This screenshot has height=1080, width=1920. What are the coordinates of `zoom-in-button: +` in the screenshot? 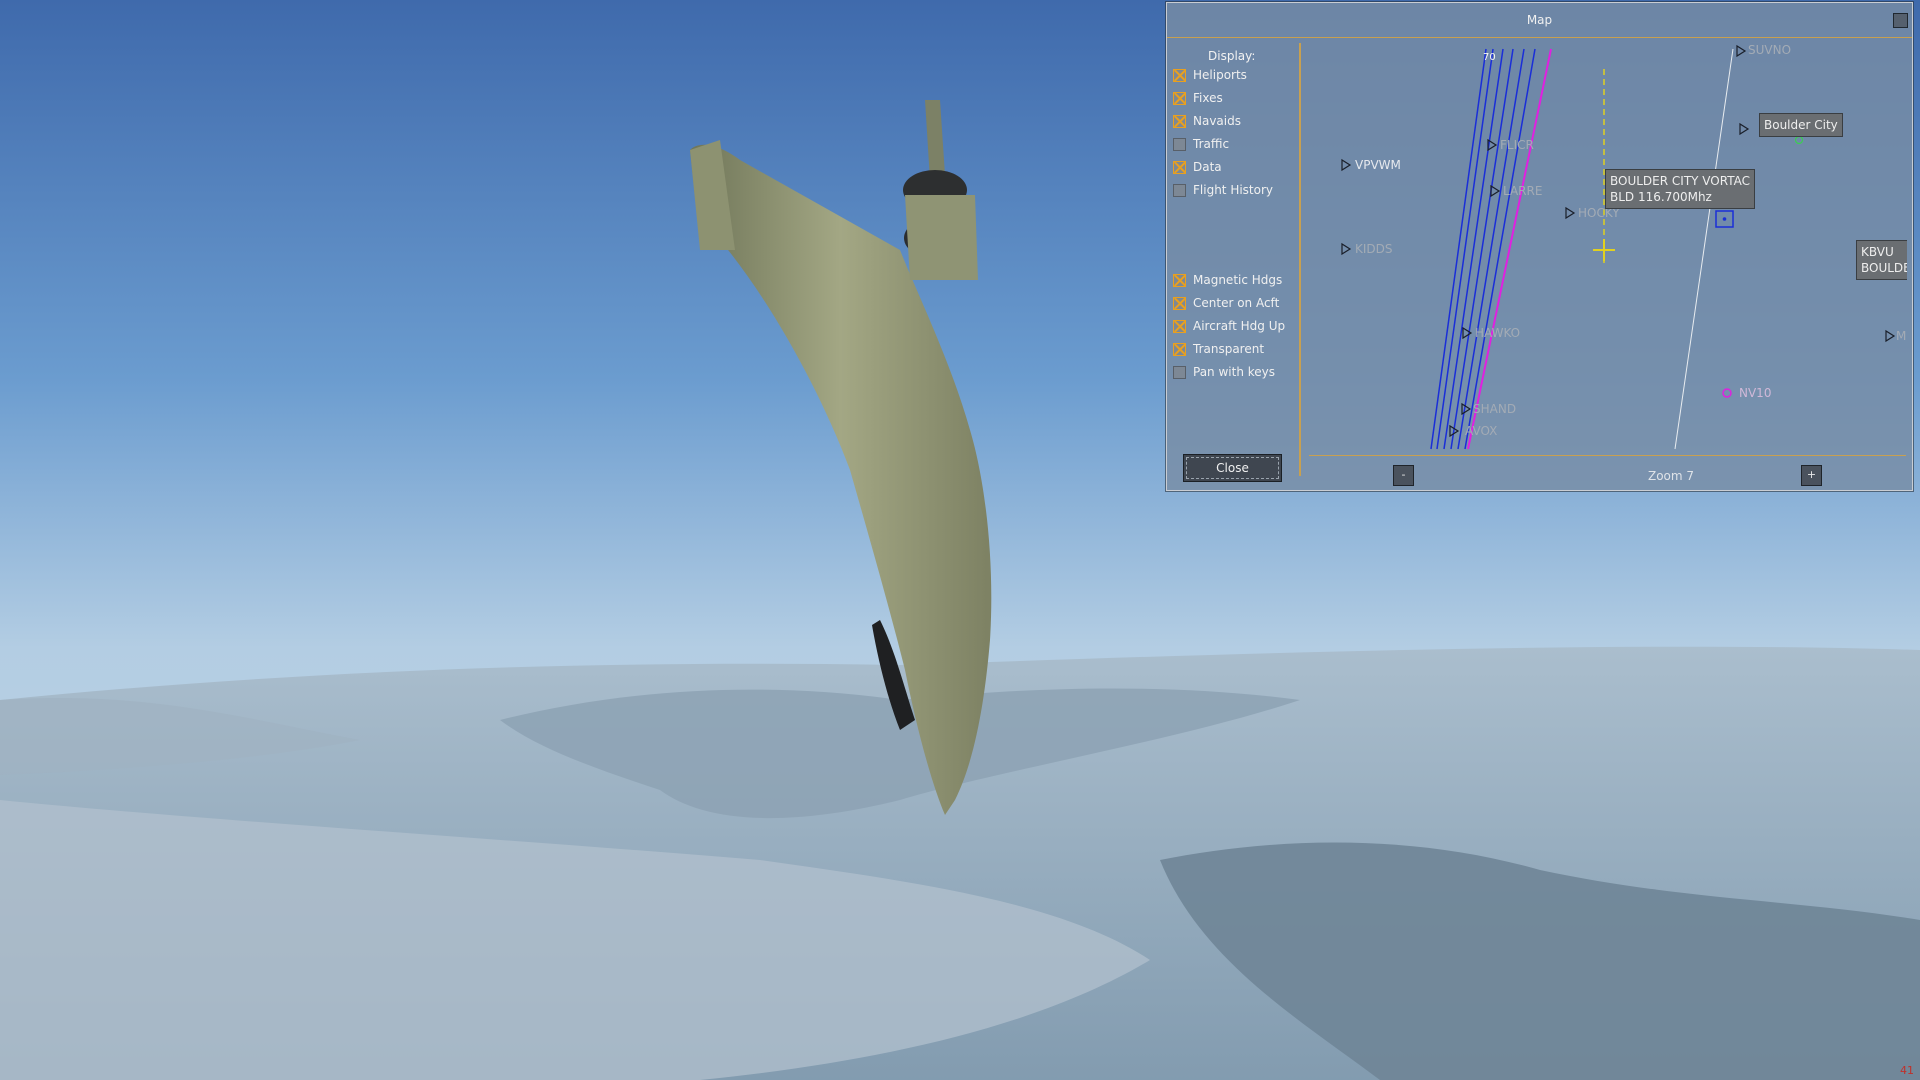 It's located at (1811, 475).